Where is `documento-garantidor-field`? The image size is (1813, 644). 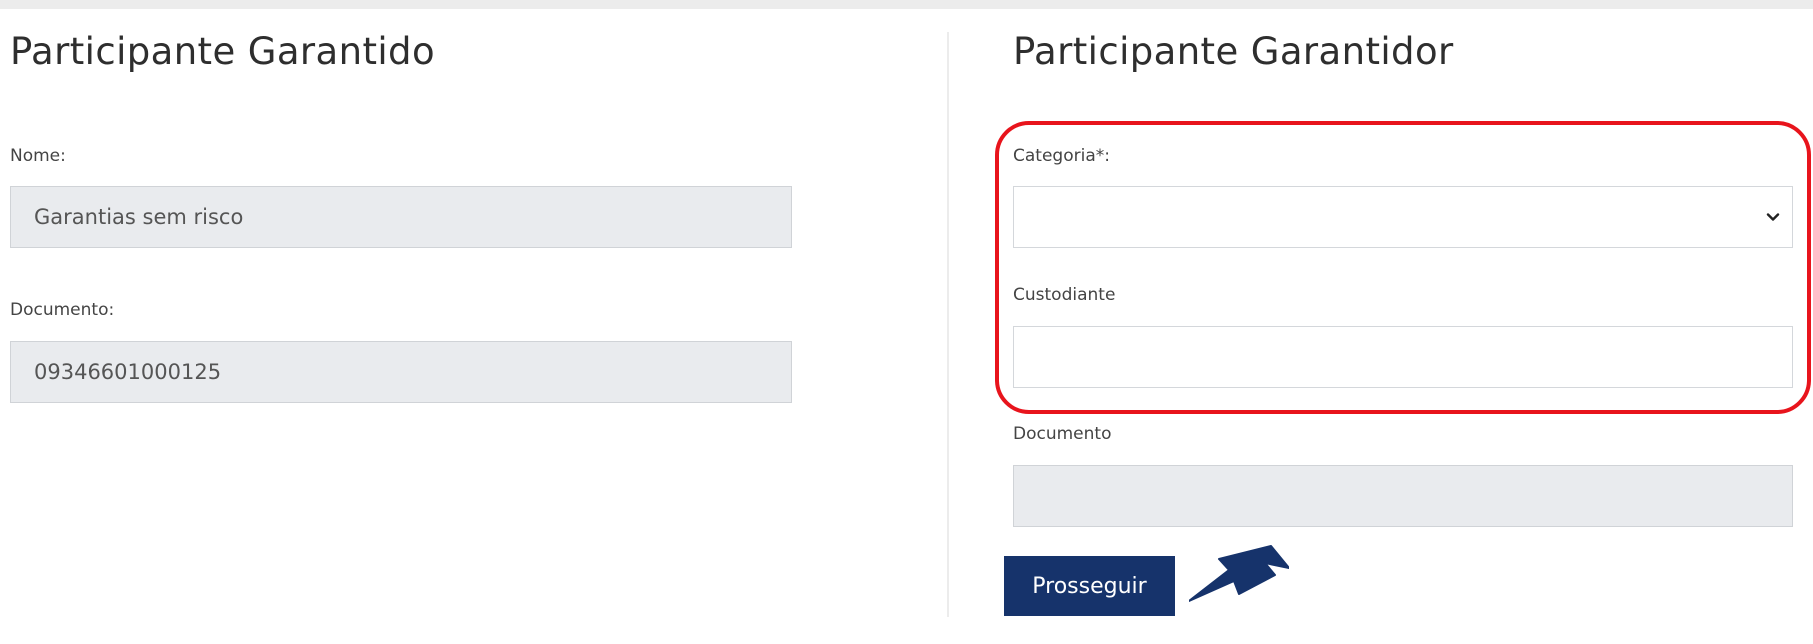
documento-garantidor-field is located at coordinates (1403, 496).